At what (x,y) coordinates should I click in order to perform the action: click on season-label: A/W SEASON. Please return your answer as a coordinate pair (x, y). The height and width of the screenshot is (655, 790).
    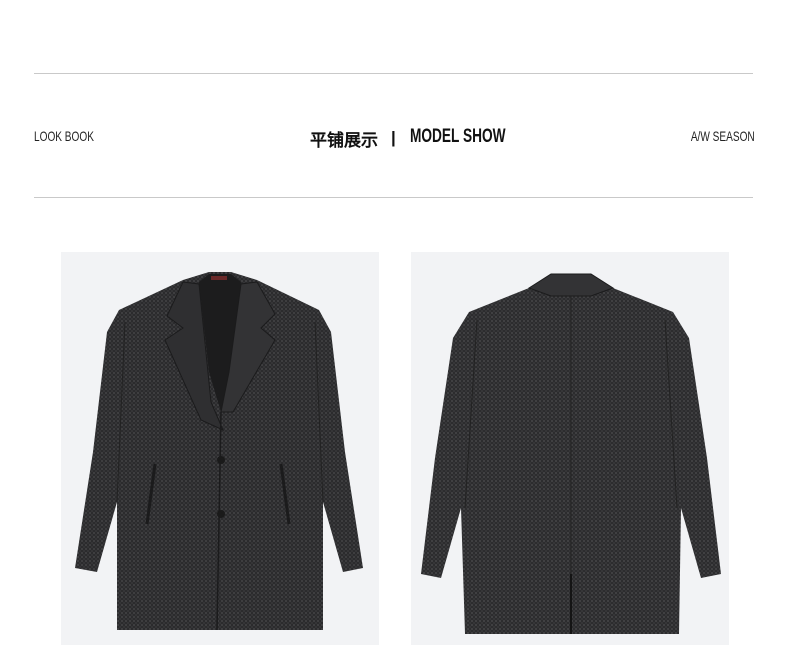
    Looking at the image, I should click on (723, 136).